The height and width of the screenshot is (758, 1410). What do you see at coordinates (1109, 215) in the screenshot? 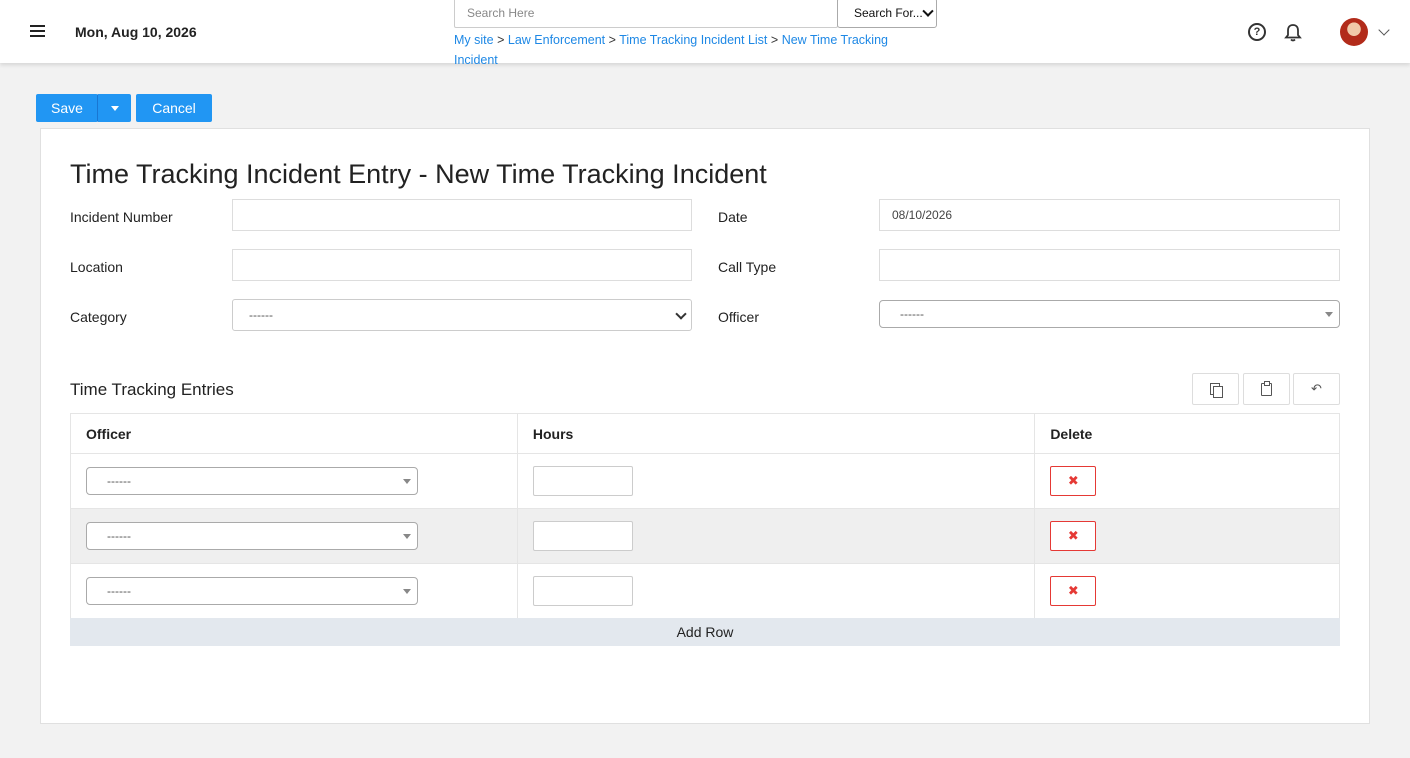
I see `date-input` at bounding box center [1109, 215].